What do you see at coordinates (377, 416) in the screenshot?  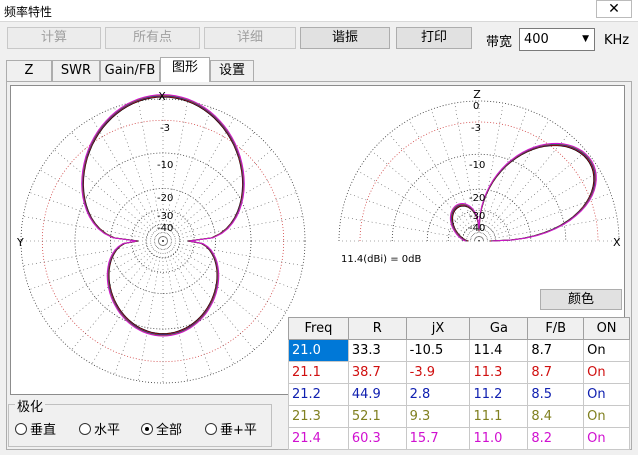 I see `table-cell-r: 52.1` at bounding box center [377, 416].